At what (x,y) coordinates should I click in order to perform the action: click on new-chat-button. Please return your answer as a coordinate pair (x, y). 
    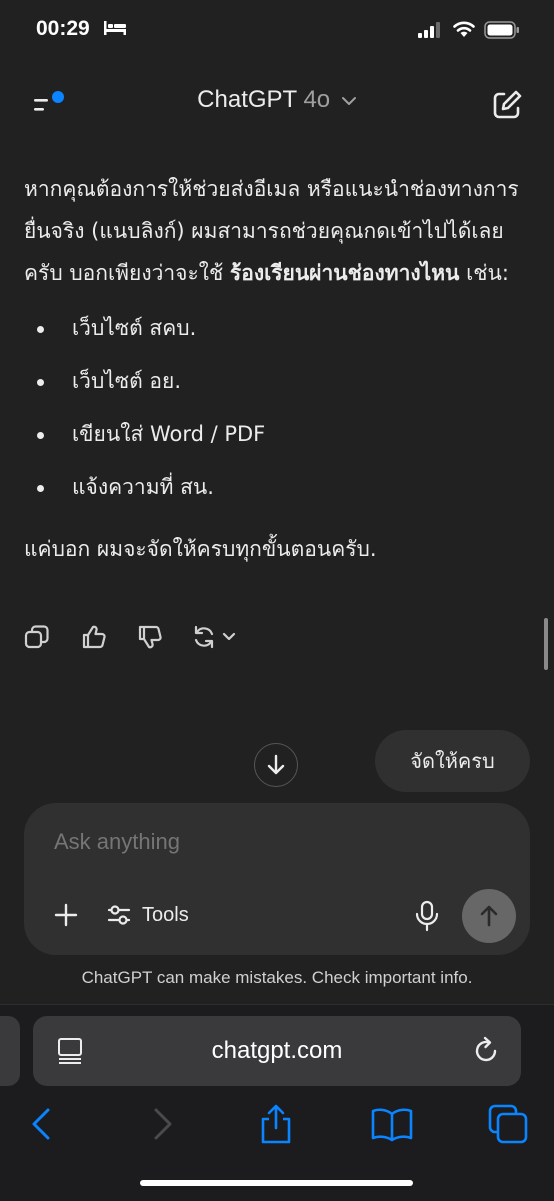
    Looking at the image, I should click on (507, 105).